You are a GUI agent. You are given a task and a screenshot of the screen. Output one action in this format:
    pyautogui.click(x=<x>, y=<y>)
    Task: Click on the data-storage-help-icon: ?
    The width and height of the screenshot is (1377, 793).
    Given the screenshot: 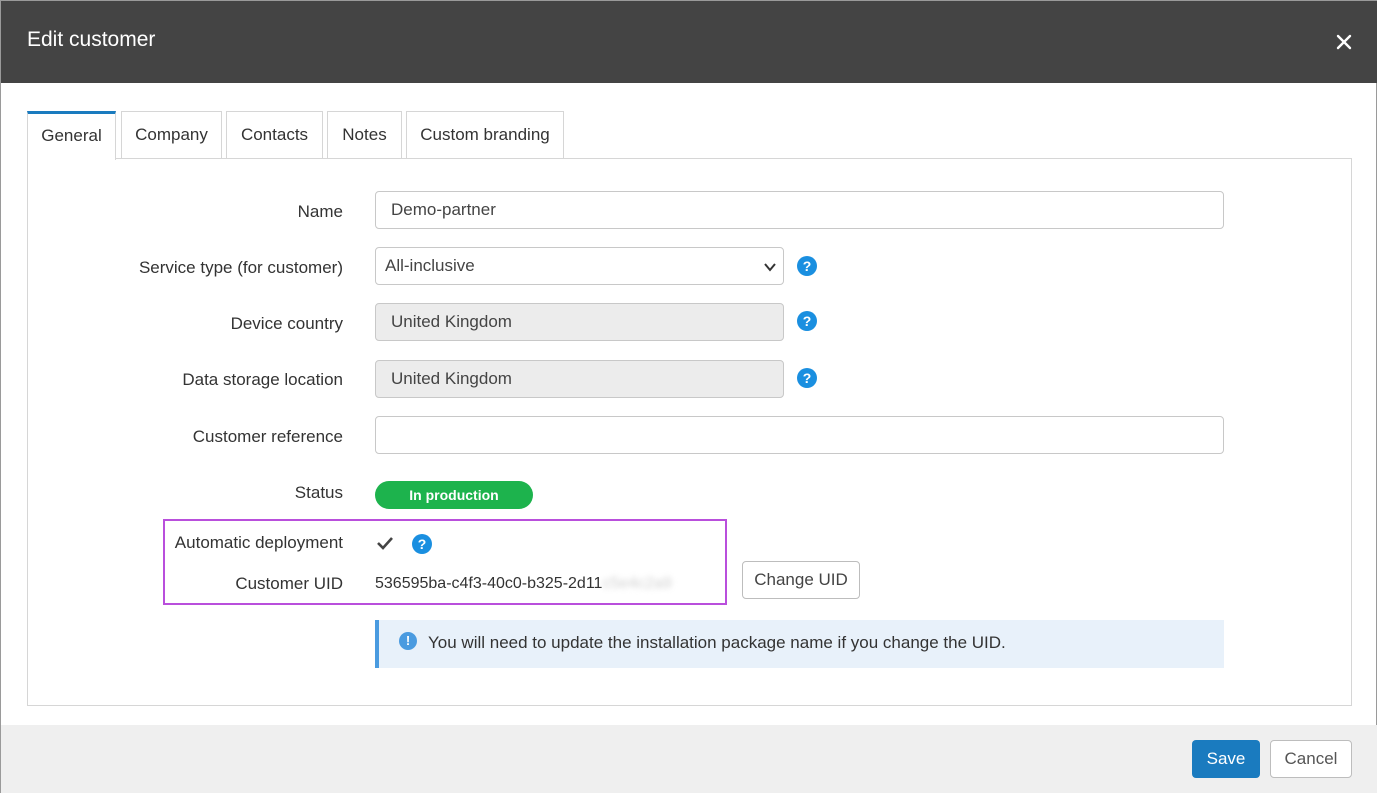 What is the action you would take?
    pyautogui.click(x=807, y=378)
    